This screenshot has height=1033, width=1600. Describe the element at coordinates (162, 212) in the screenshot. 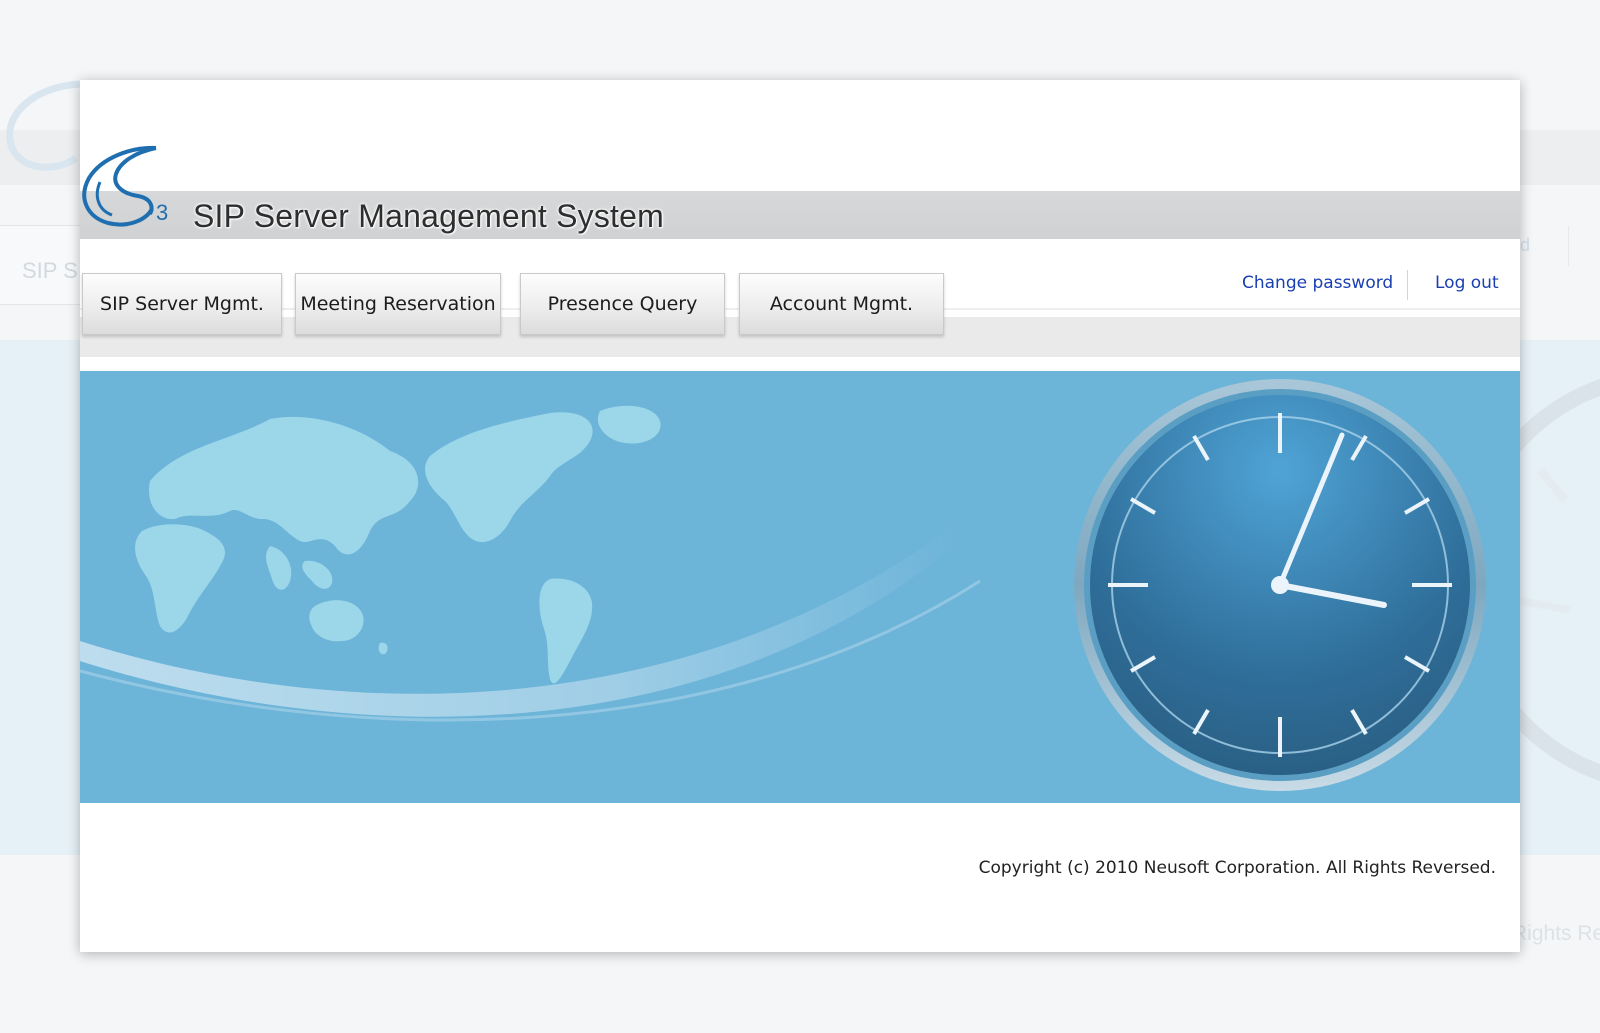

I see `logo-subscript: 3` at that location.